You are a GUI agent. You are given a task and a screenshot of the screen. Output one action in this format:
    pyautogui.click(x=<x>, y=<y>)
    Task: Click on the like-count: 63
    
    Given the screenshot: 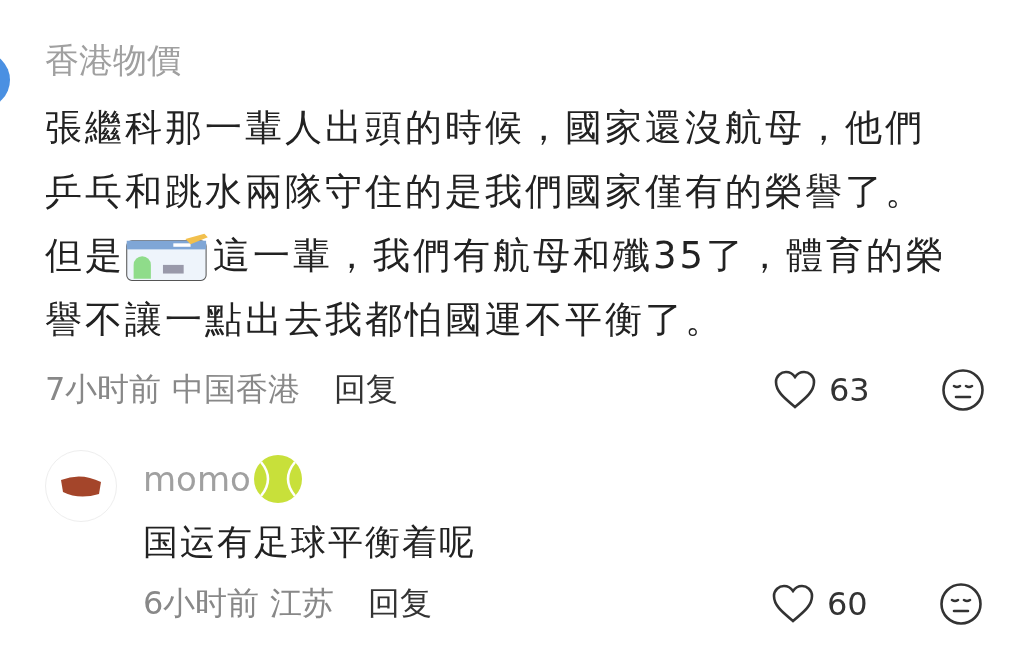 What is the action you would take?
    pyautogui.click(x=850, y=390)
    